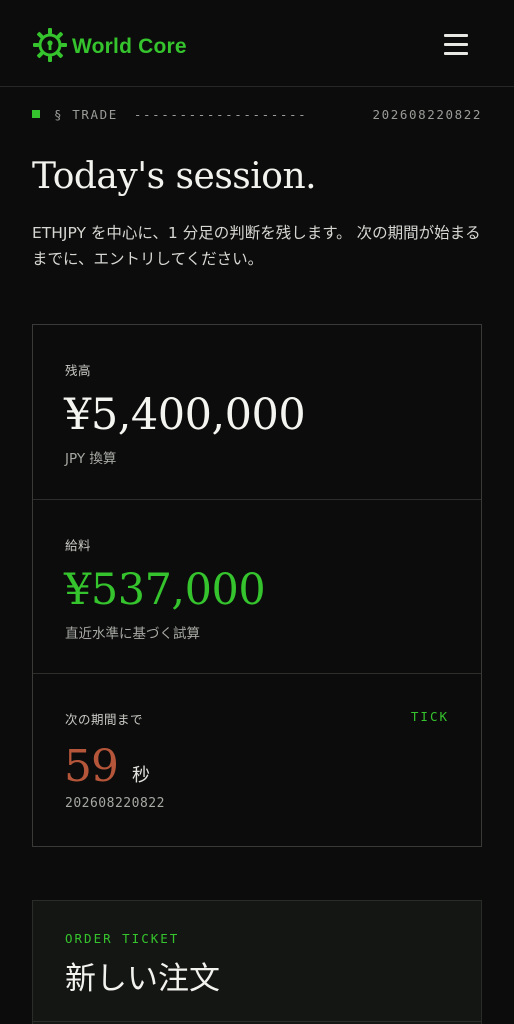 This screenshot has height=1024, width=514. What do you see at coordinates (165, 590) in the screenshot?
I see `salary-value: ¥537,000` at bounding box center [165, 590].